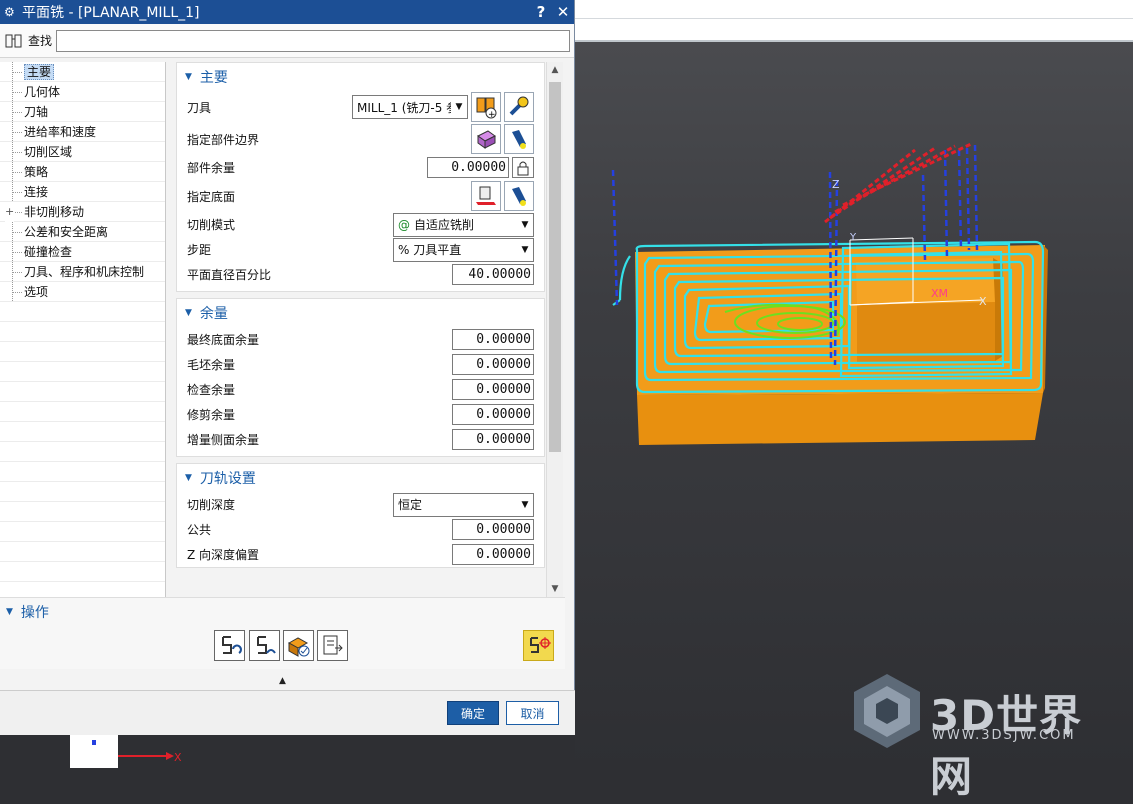 The width and height of the screenshot is (1133, 804). I want to click on verify-icon, so click(298, 646).